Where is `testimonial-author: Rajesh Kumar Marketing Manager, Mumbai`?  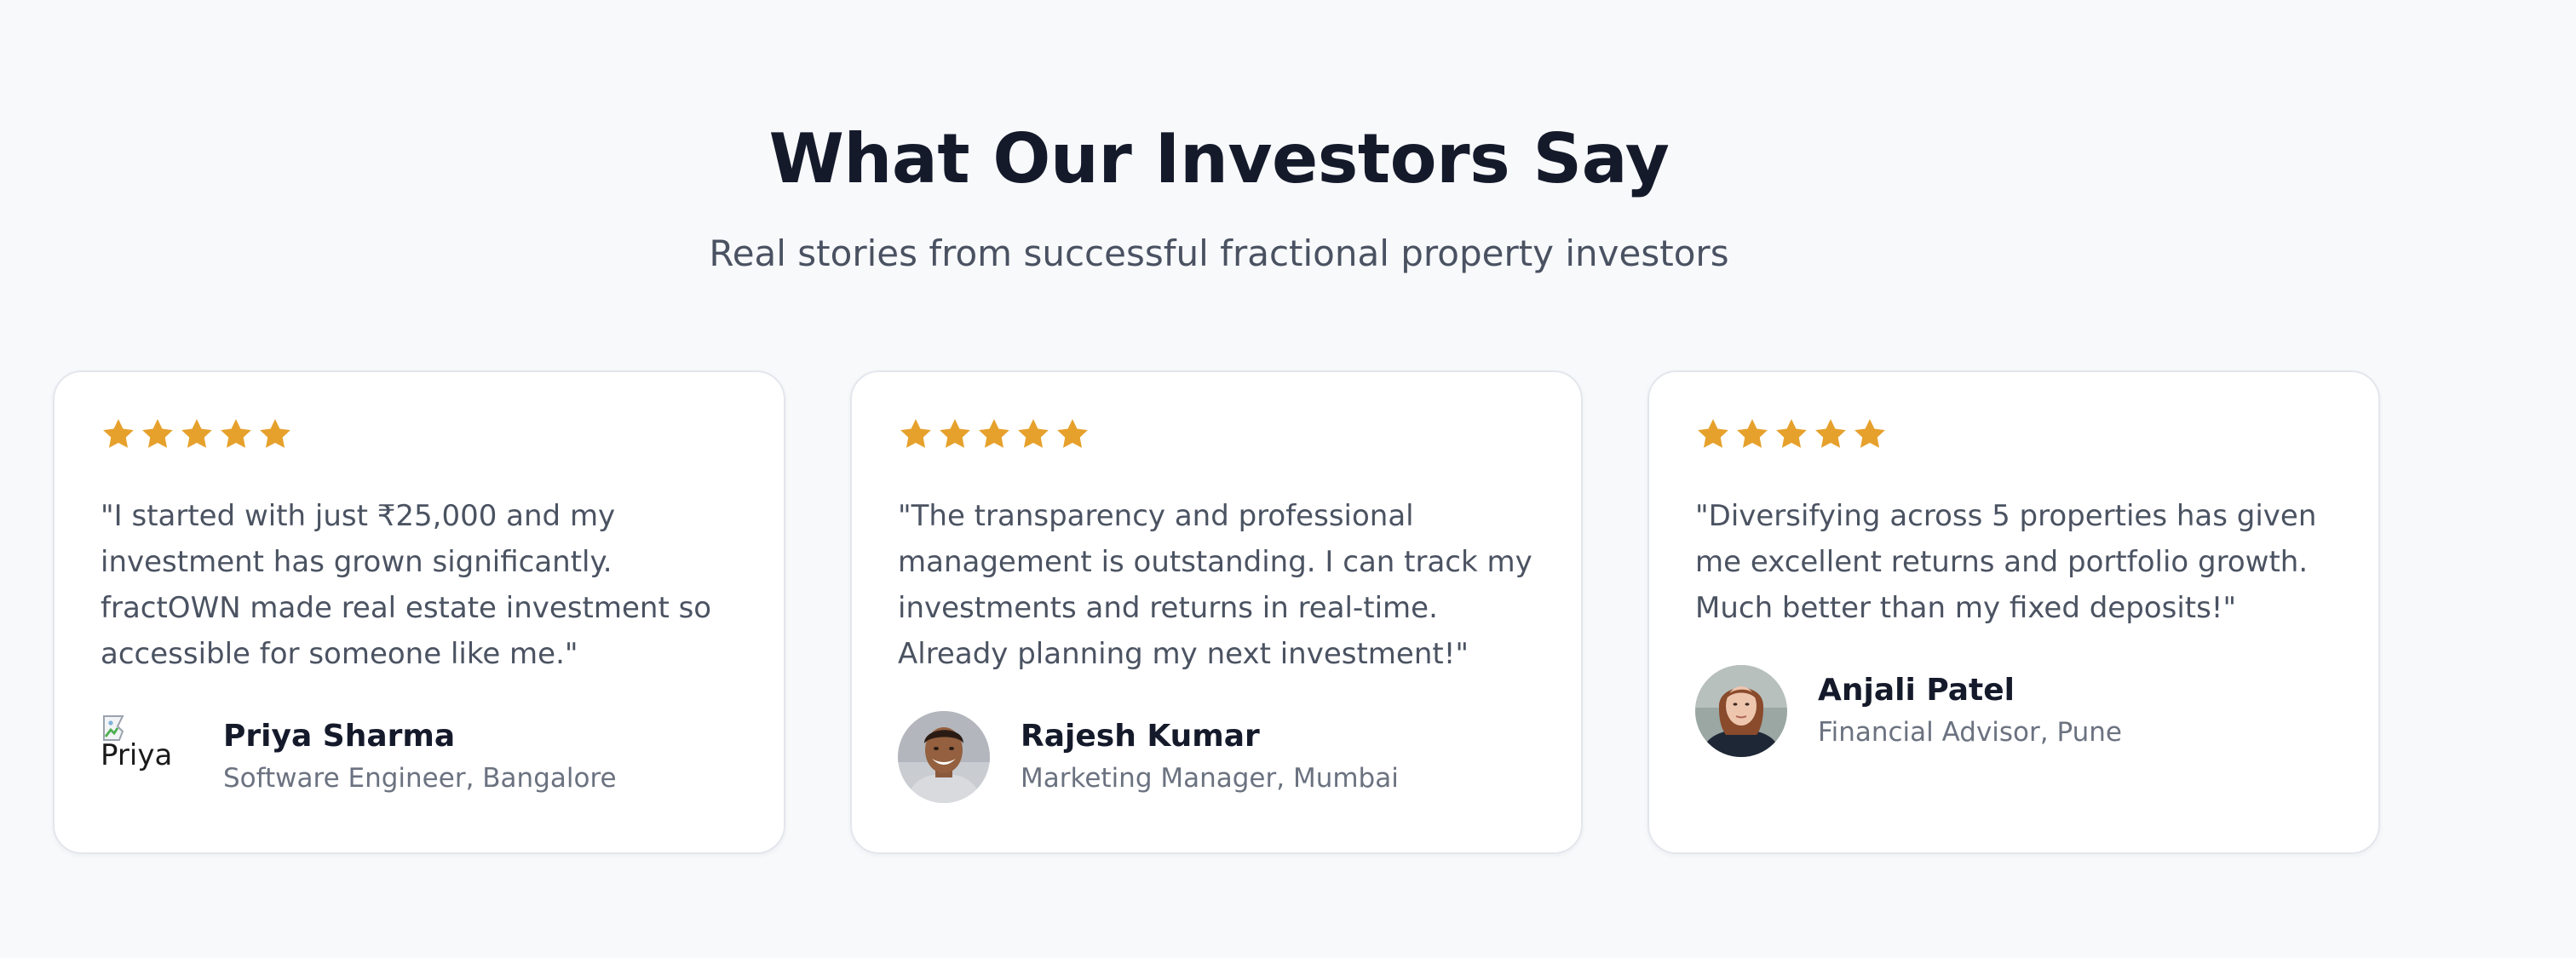 testimonial-author: Rajesh Kumar Marketing Manager, Mumbai is located at coordinates (1149, 757).